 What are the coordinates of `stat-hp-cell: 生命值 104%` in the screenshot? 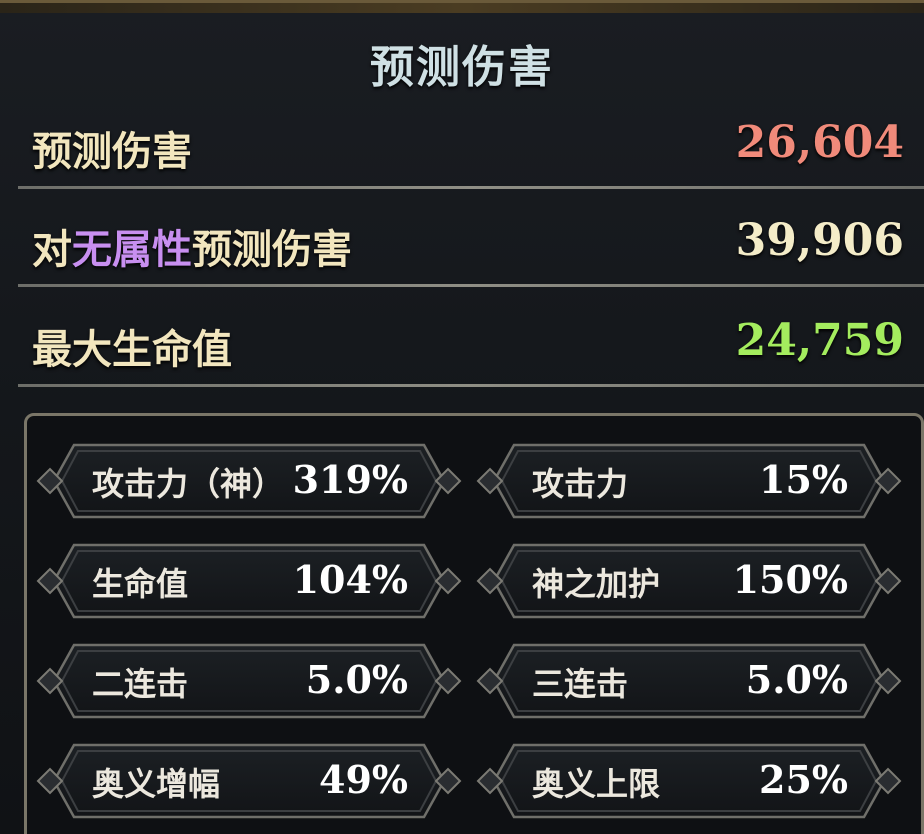 It's located at (249, 581).